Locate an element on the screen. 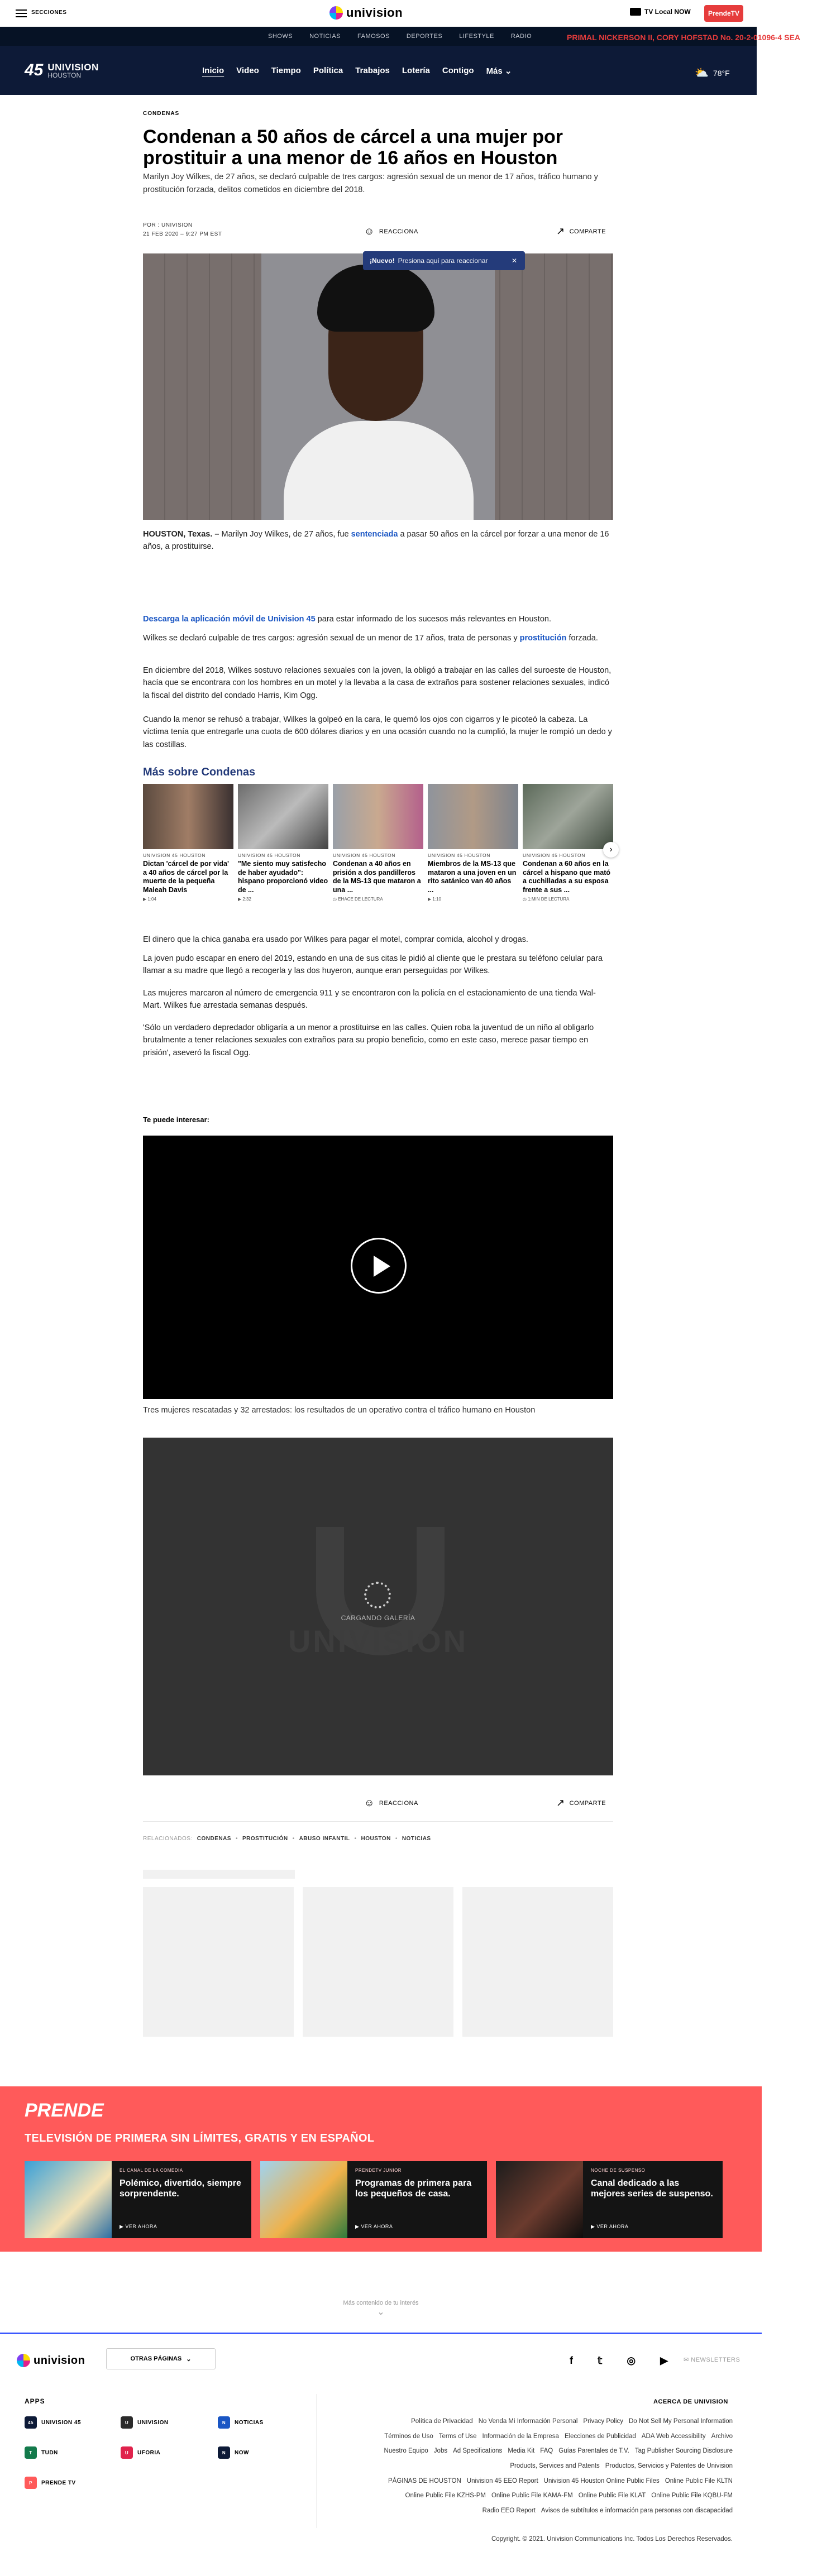 The width and height of the screenshot is (836, 2576). footer-link: Jobs is located at coordinates (440, 2451).